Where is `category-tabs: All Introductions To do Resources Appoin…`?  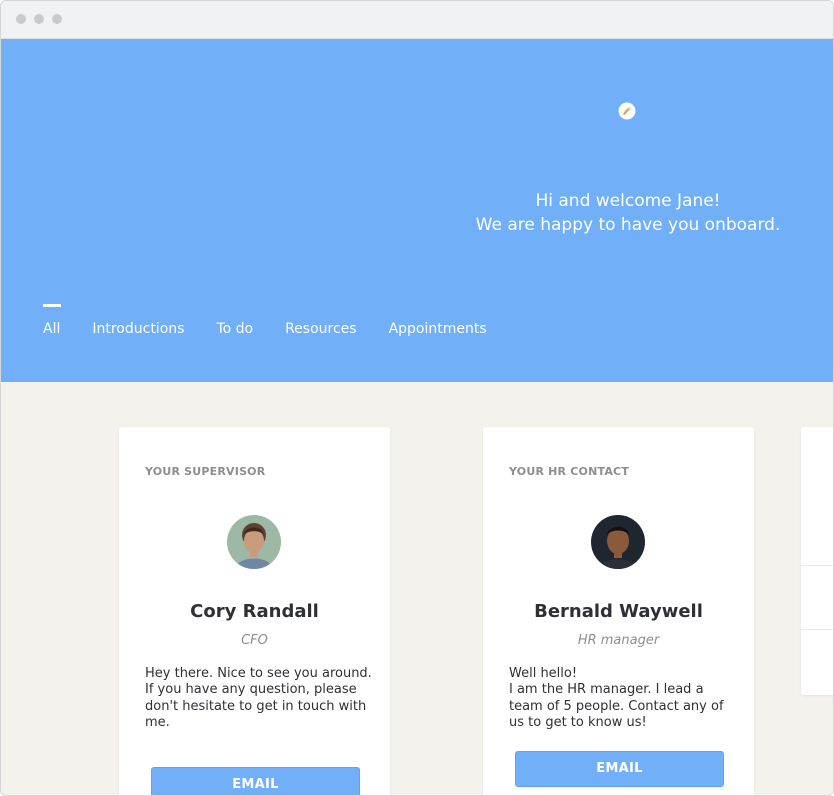 category-tabs: All Introductions To do Resources Appoin… is located at coordinates (265, 324).